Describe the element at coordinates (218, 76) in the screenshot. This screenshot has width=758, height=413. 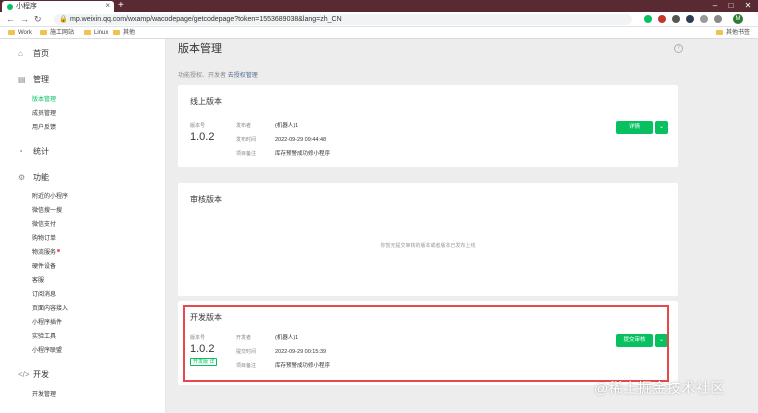
I see `page-subtitle: 功能授权、开发者 去授权管理` at that location.